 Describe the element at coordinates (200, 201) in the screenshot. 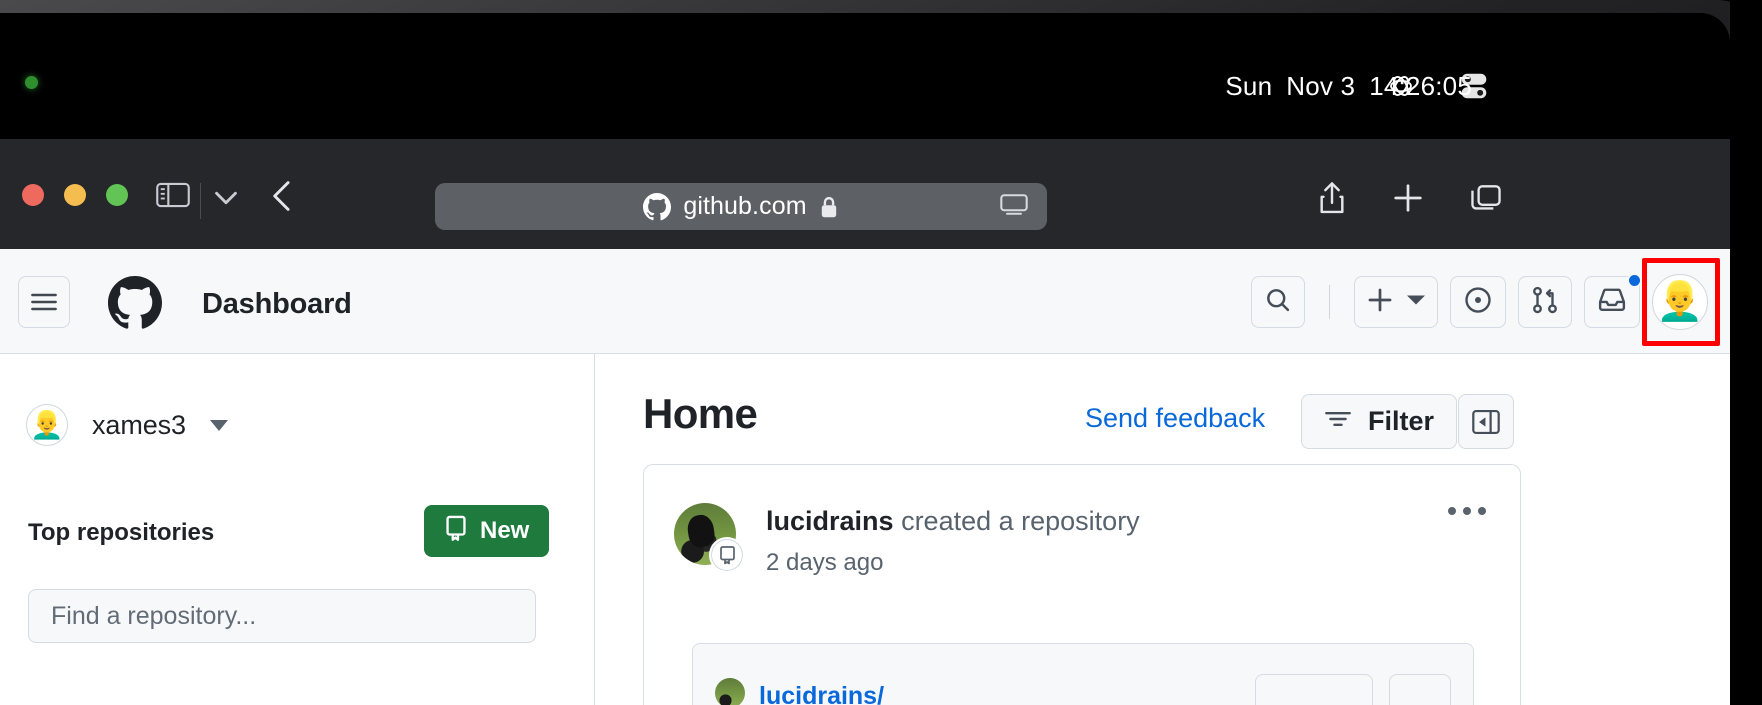

I see `toolbar-divider` at that location.